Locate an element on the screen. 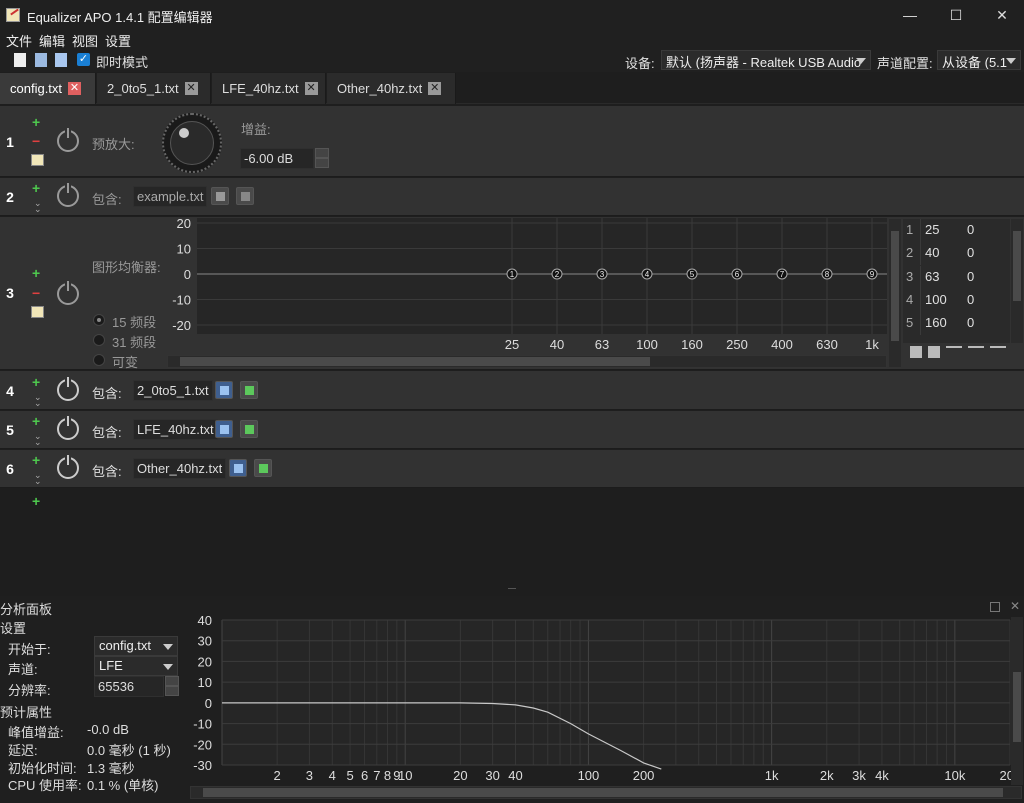 Image resolution: width=1024 pixels, height=803 pixels. invert-icon is located at coordinates (954, 352).